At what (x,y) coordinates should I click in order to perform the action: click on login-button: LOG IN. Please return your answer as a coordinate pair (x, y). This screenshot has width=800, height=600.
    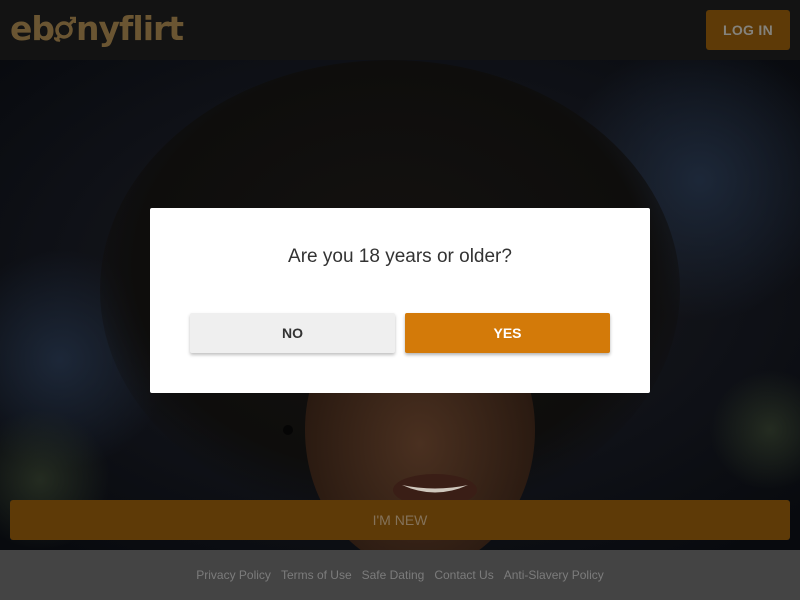
    Looking at the image, I should click on (748, 30).